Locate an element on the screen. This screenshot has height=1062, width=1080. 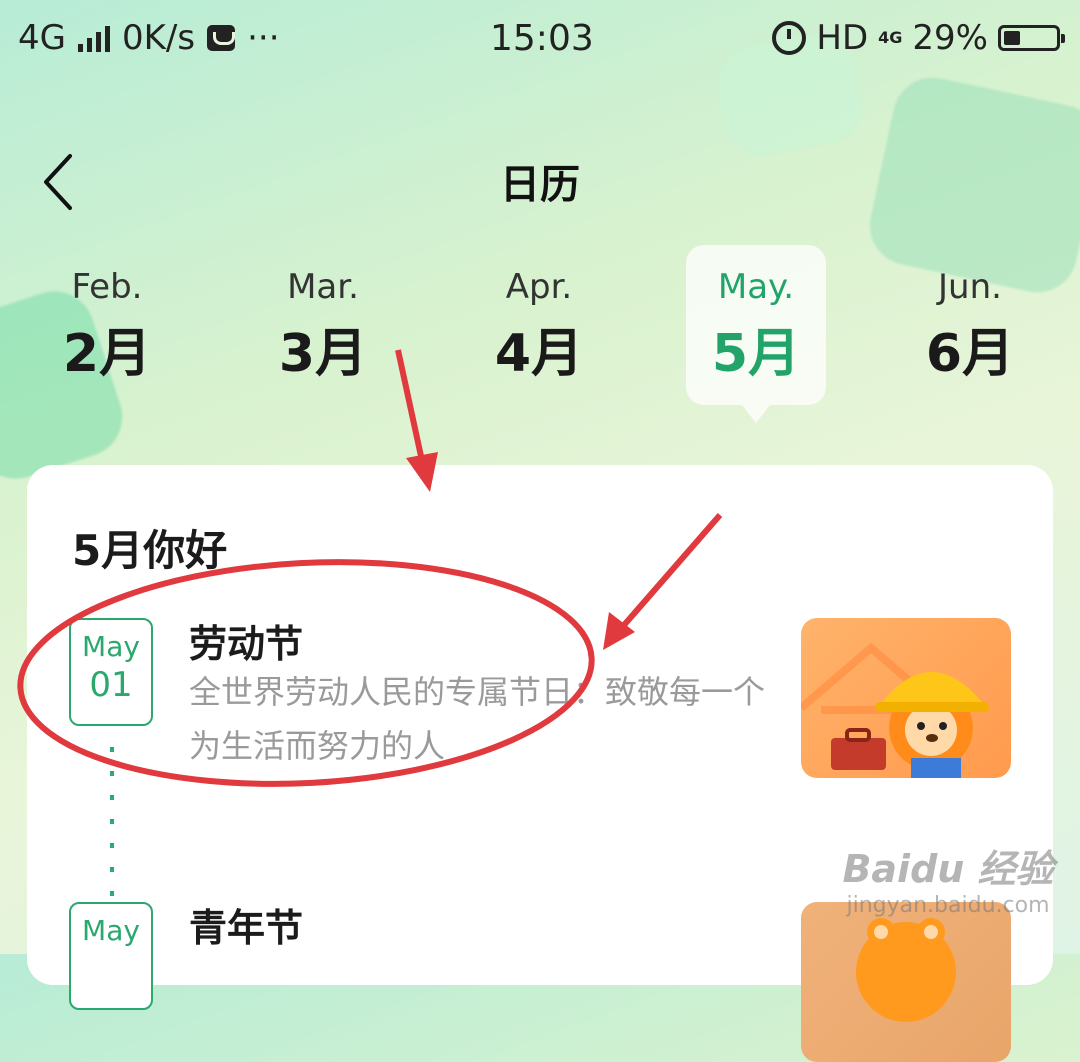
month-zh-label: 3月 is located at coordinates (323, 354).